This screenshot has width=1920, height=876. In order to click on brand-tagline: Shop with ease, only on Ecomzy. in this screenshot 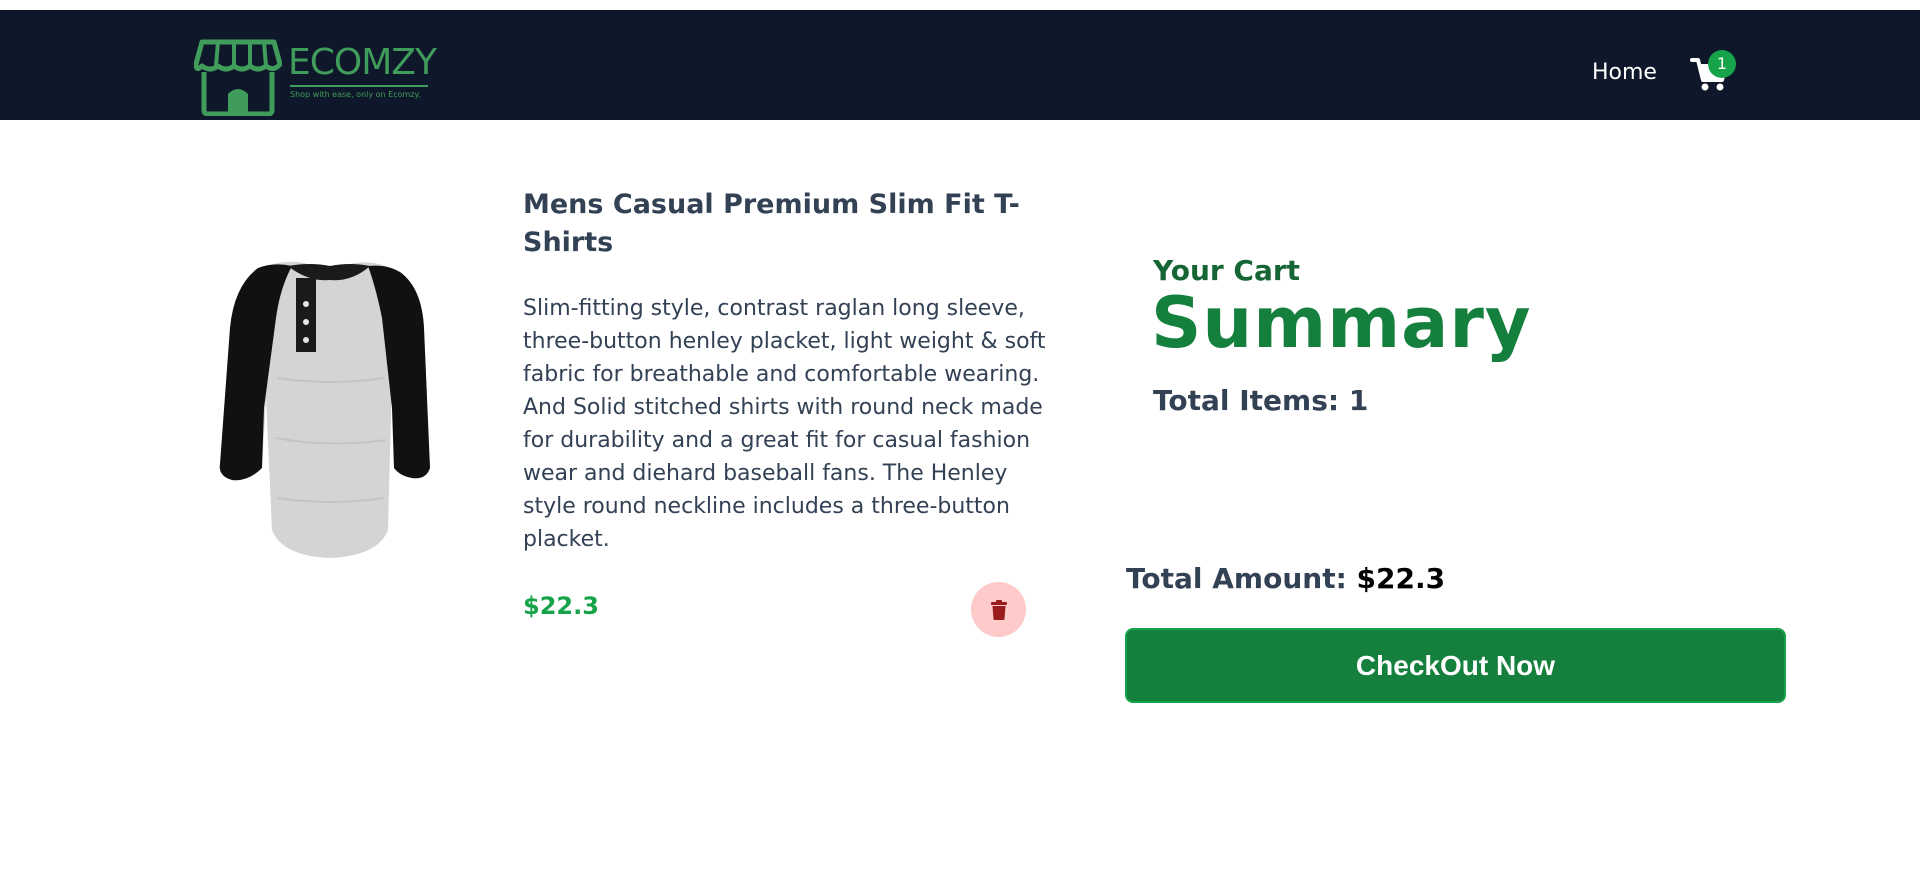, I will do `click(355, 94)`.